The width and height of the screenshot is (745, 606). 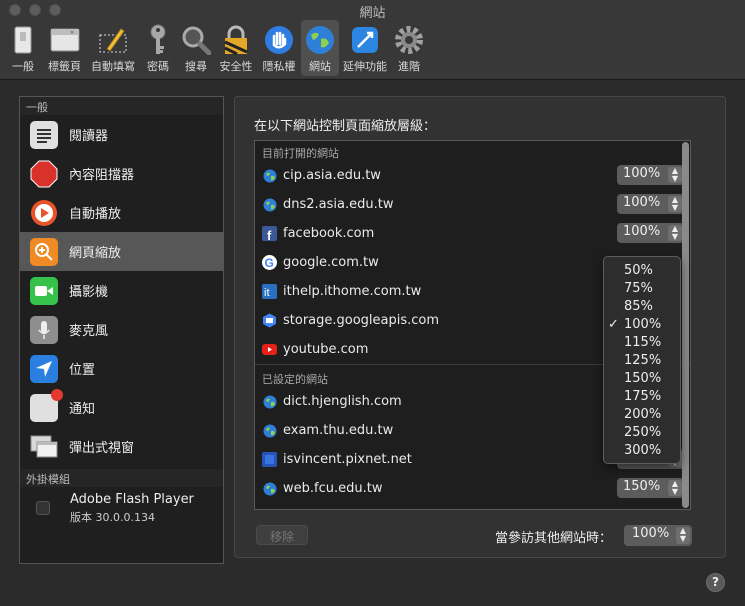 I want to click on site-domain: storage.googleapis.com, so click(x=361, y=320).